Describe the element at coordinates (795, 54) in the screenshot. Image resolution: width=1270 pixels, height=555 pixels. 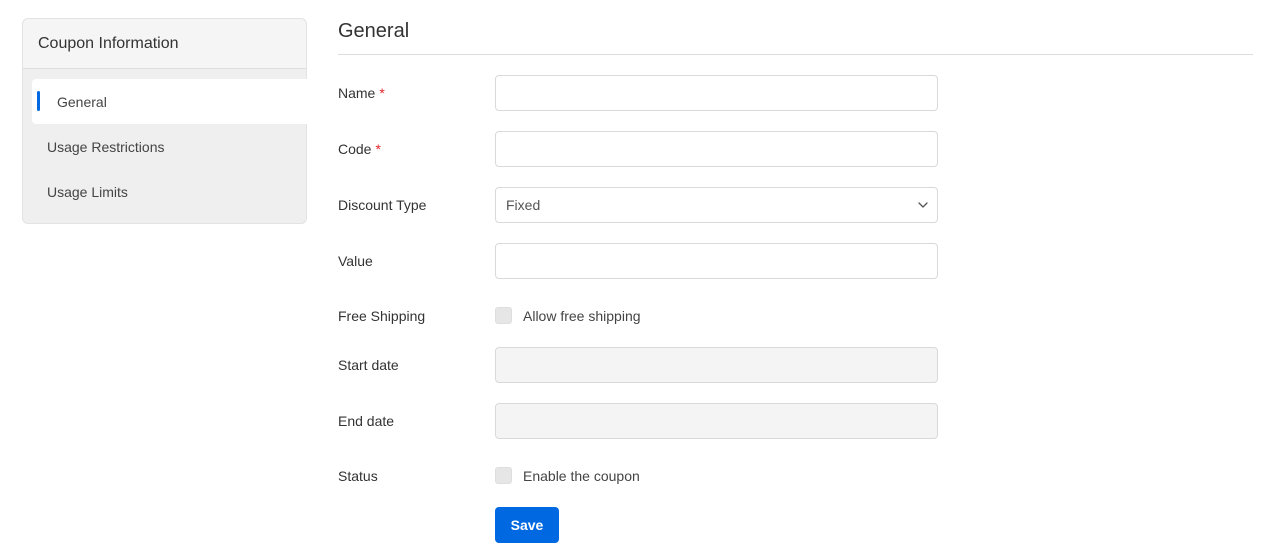
I see `title-divider` at that location.